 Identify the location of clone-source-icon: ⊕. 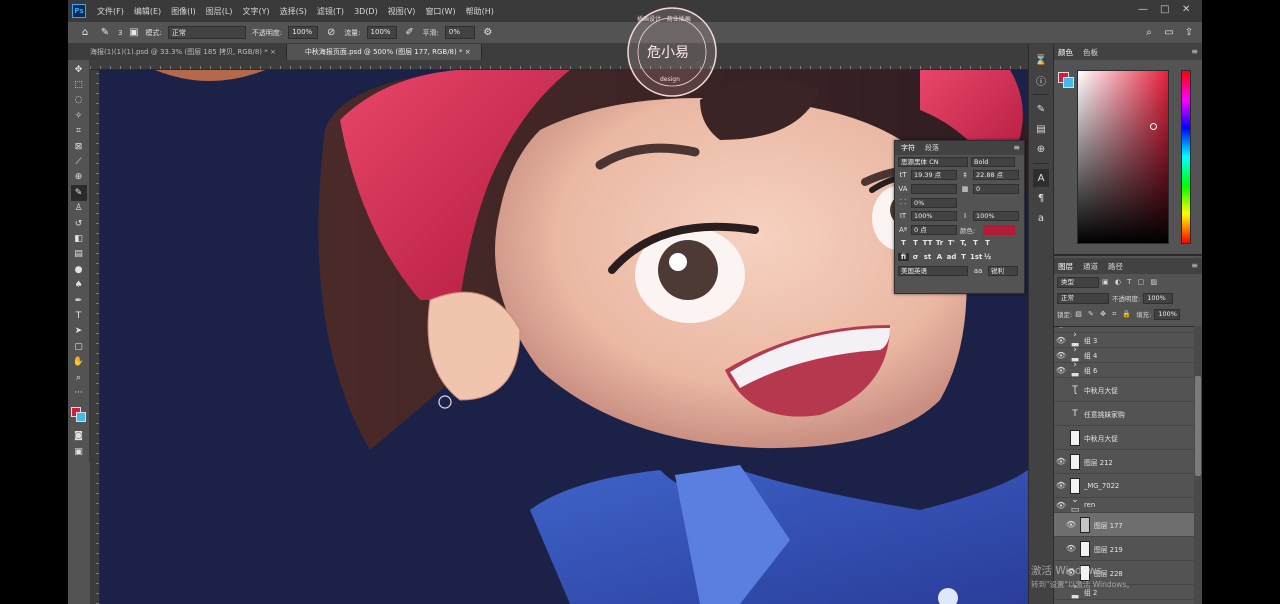
(1041, 149).